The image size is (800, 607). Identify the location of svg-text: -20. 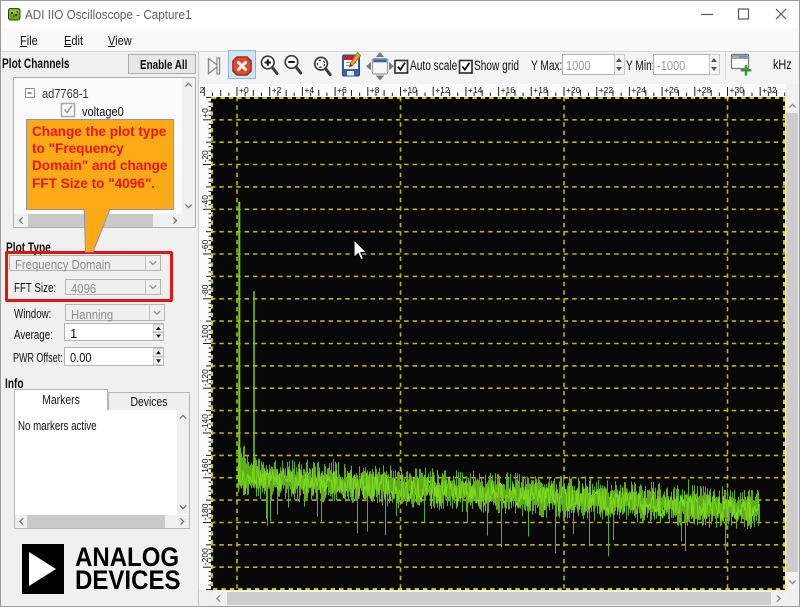
(205, 156).